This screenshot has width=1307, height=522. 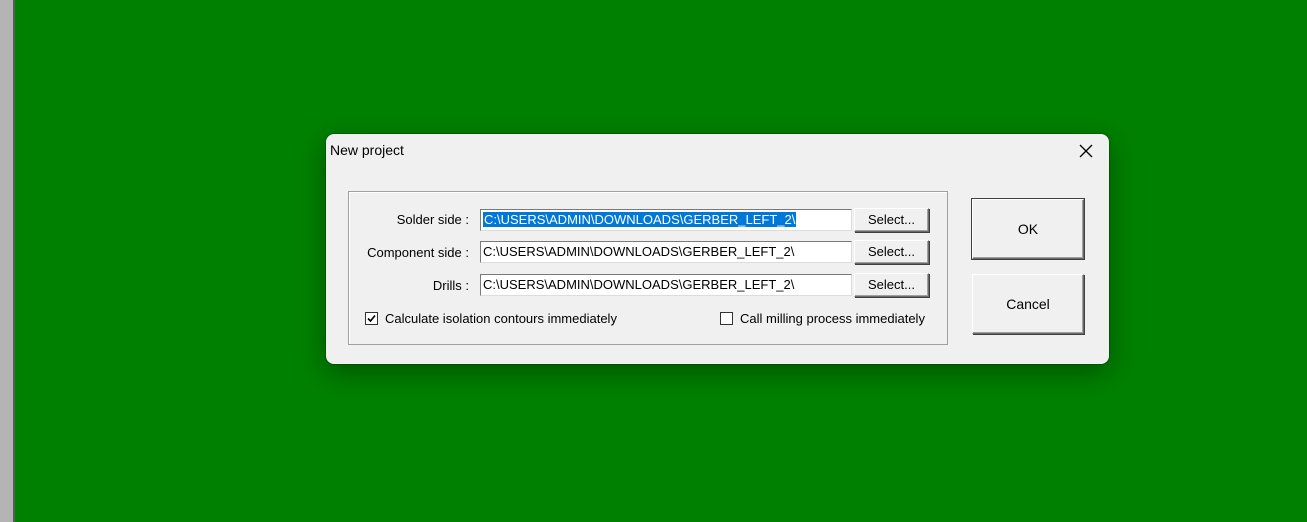 What do you see at coordinates (450, 285) in the screenshot?
I see `drills-label: Drills :` at bounding box center [450, 285].